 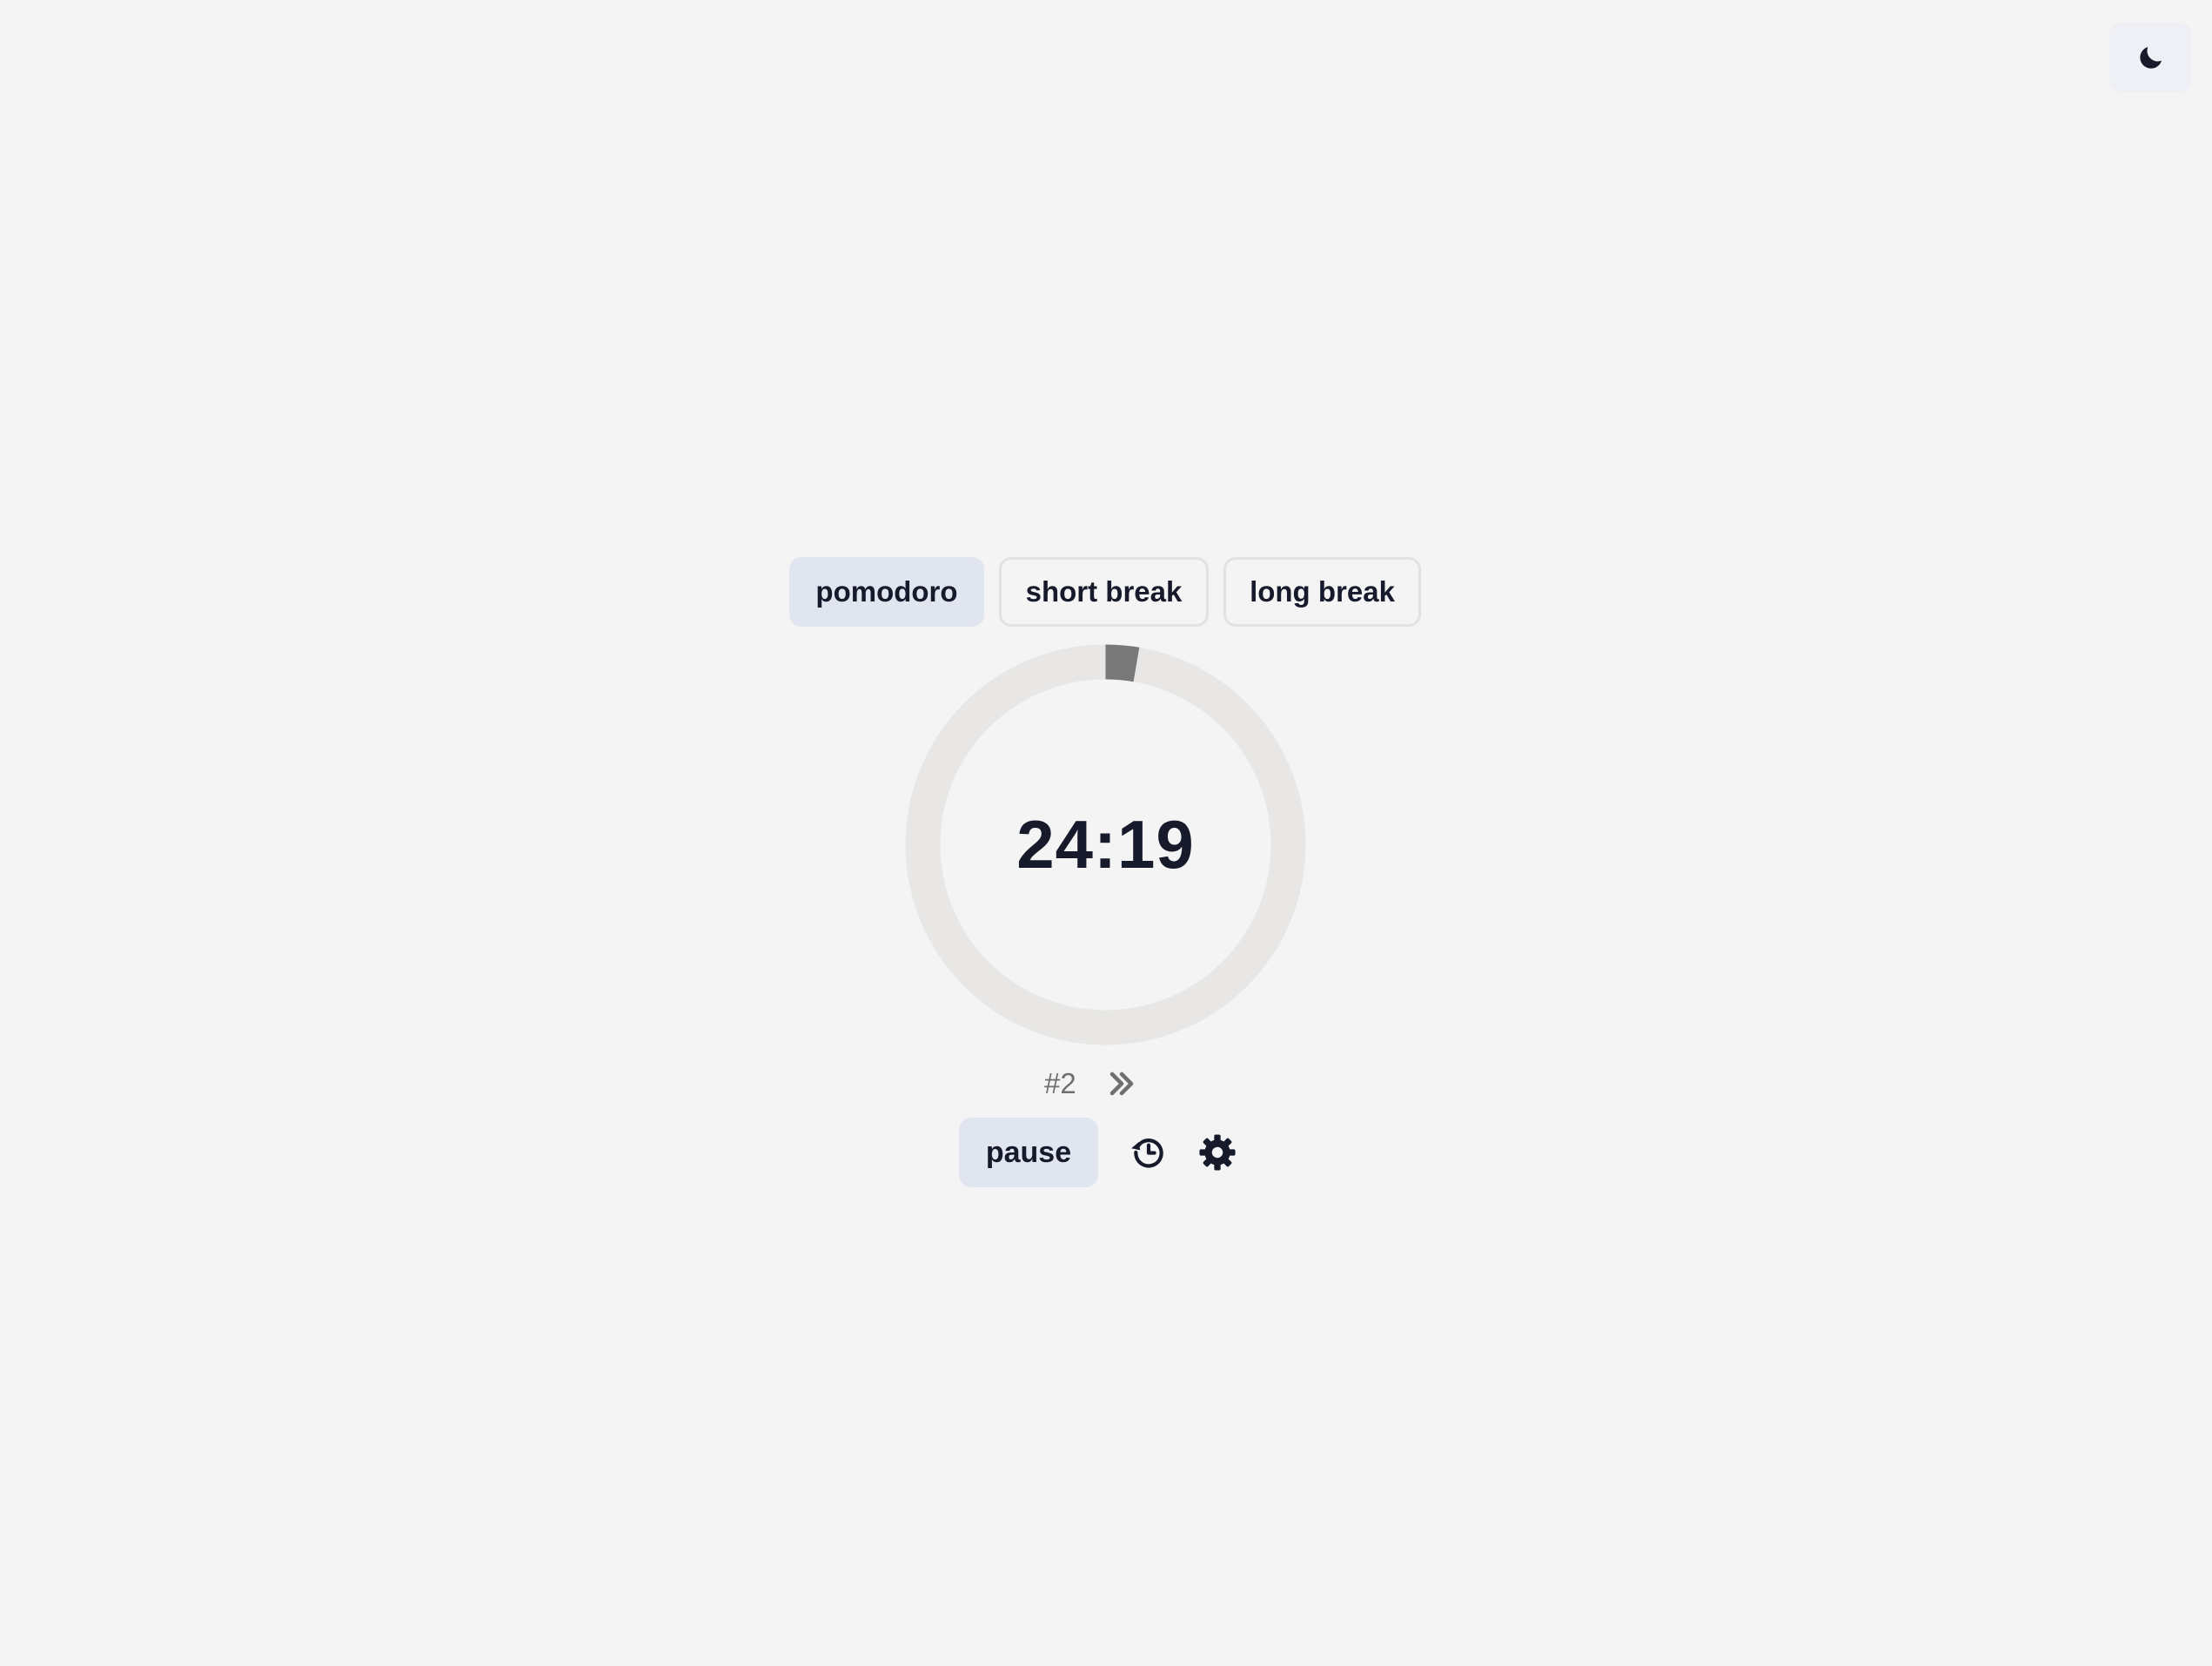 I want to click on pause-button: pause, so click(x=1028, y=1152).